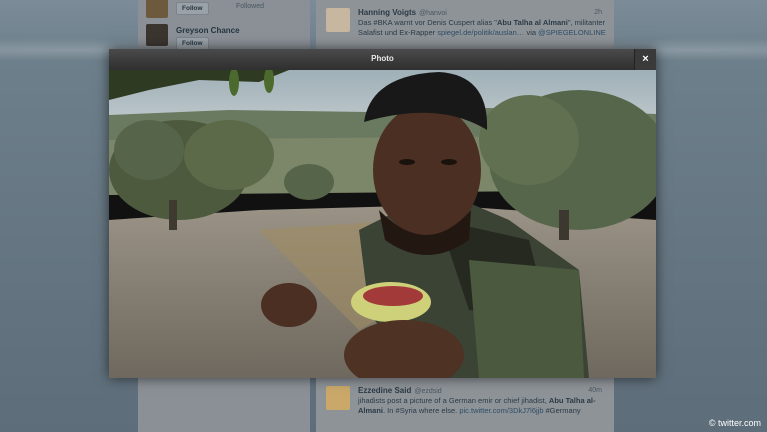 Image resolution: width=767 pixels, height=432 pixels. Describe the element at coordinates (734, 423) in the screenshot. I see `photo-credit: © twitter.com` at that location.